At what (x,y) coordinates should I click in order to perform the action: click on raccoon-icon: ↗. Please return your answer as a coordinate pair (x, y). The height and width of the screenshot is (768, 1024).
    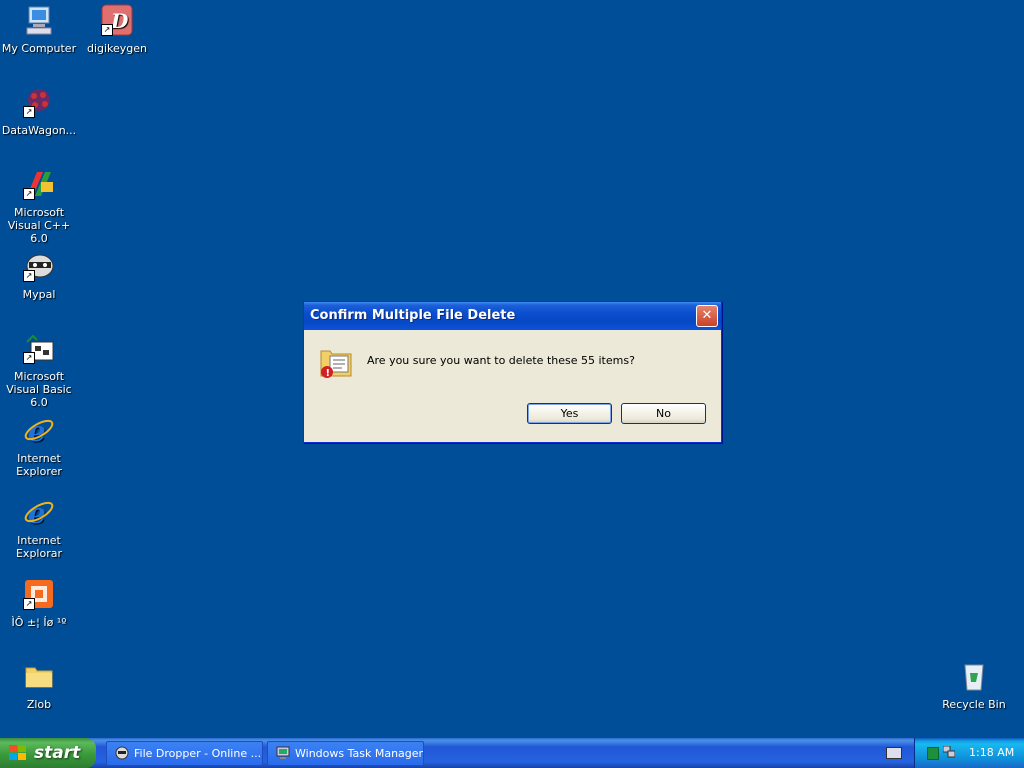
    Looking at the image, I should click on (39, 266).